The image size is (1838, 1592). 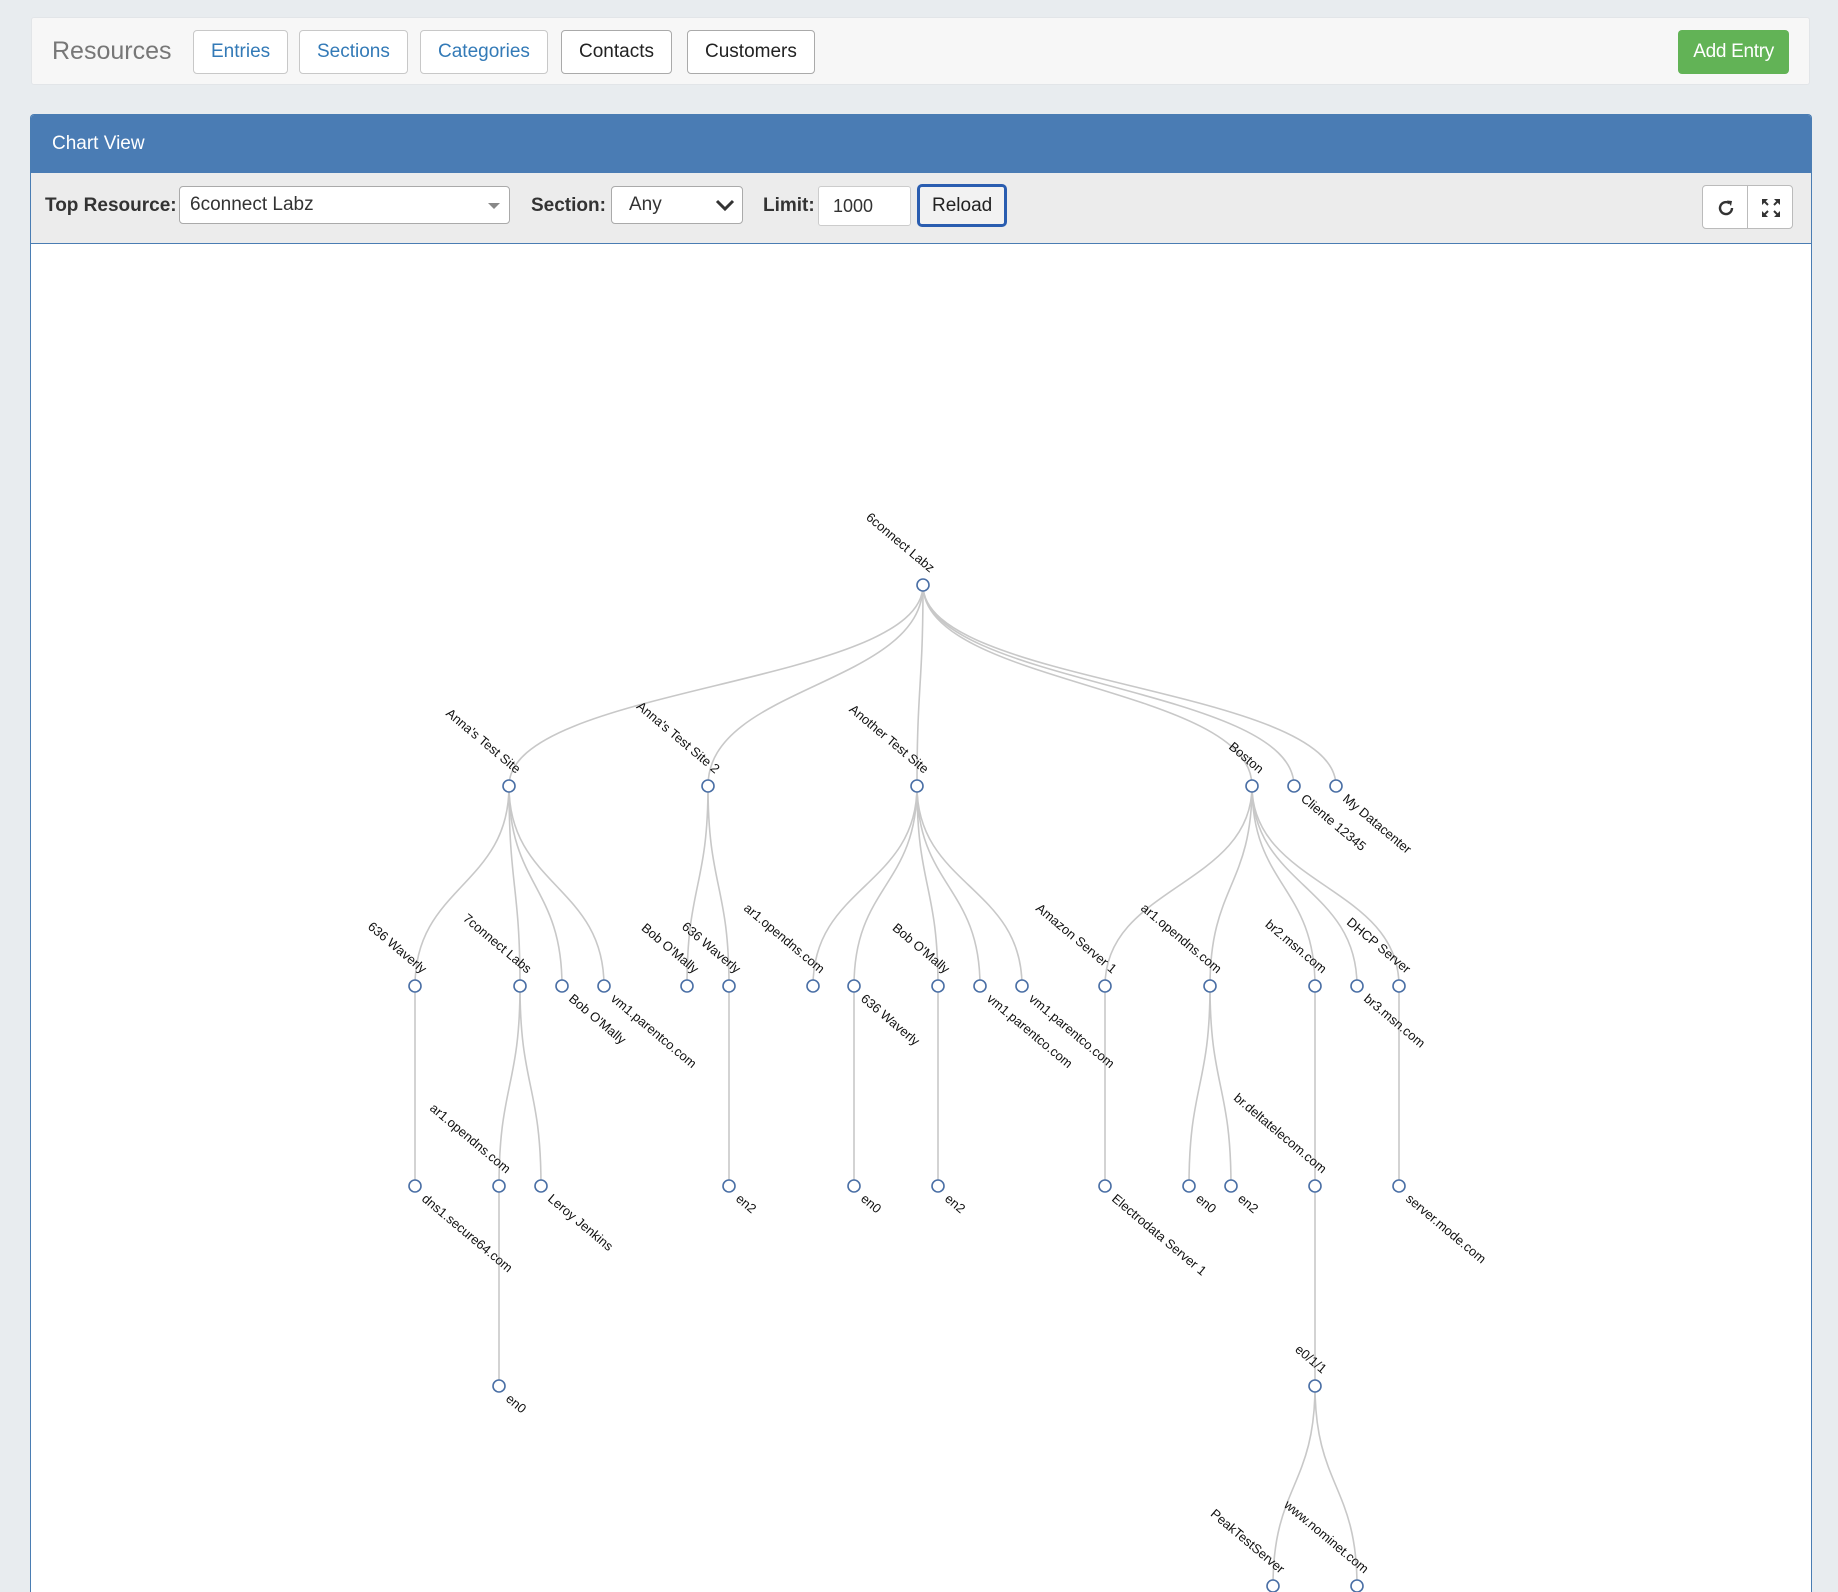 What do you see at coordinates (252, 204) in the screenshot?
I see `top-resource-value: 6connect Labz` at bounding box center [252, 204].